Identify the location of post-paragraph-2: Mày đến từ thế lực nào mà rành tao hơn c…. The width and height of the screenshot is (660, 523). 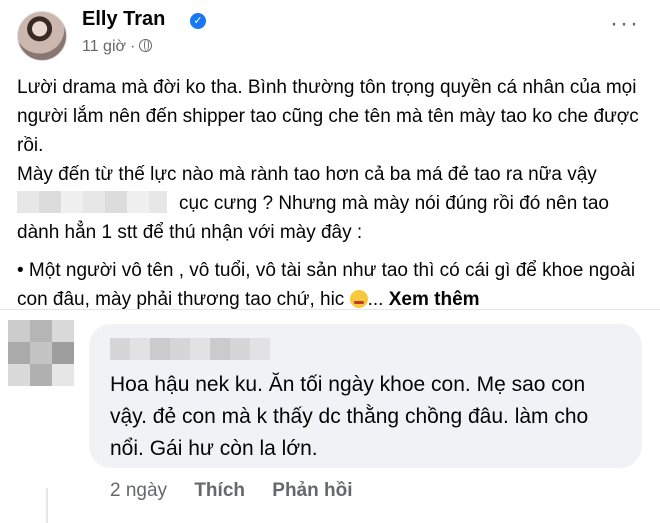
(307, 174).